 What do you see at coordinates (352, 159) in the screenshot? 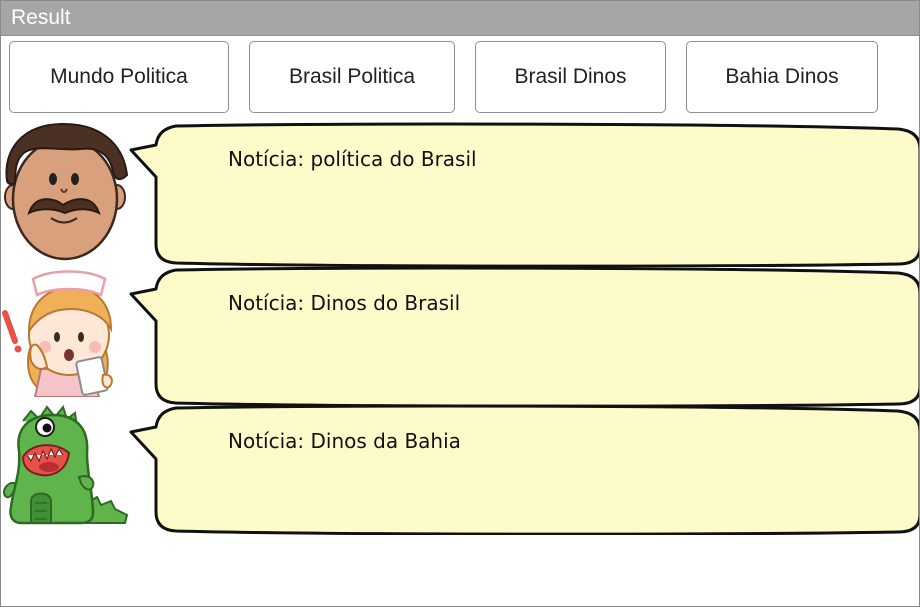
I see `message-text: Notícia: política do Brasil` at bounding box center [352, 159].